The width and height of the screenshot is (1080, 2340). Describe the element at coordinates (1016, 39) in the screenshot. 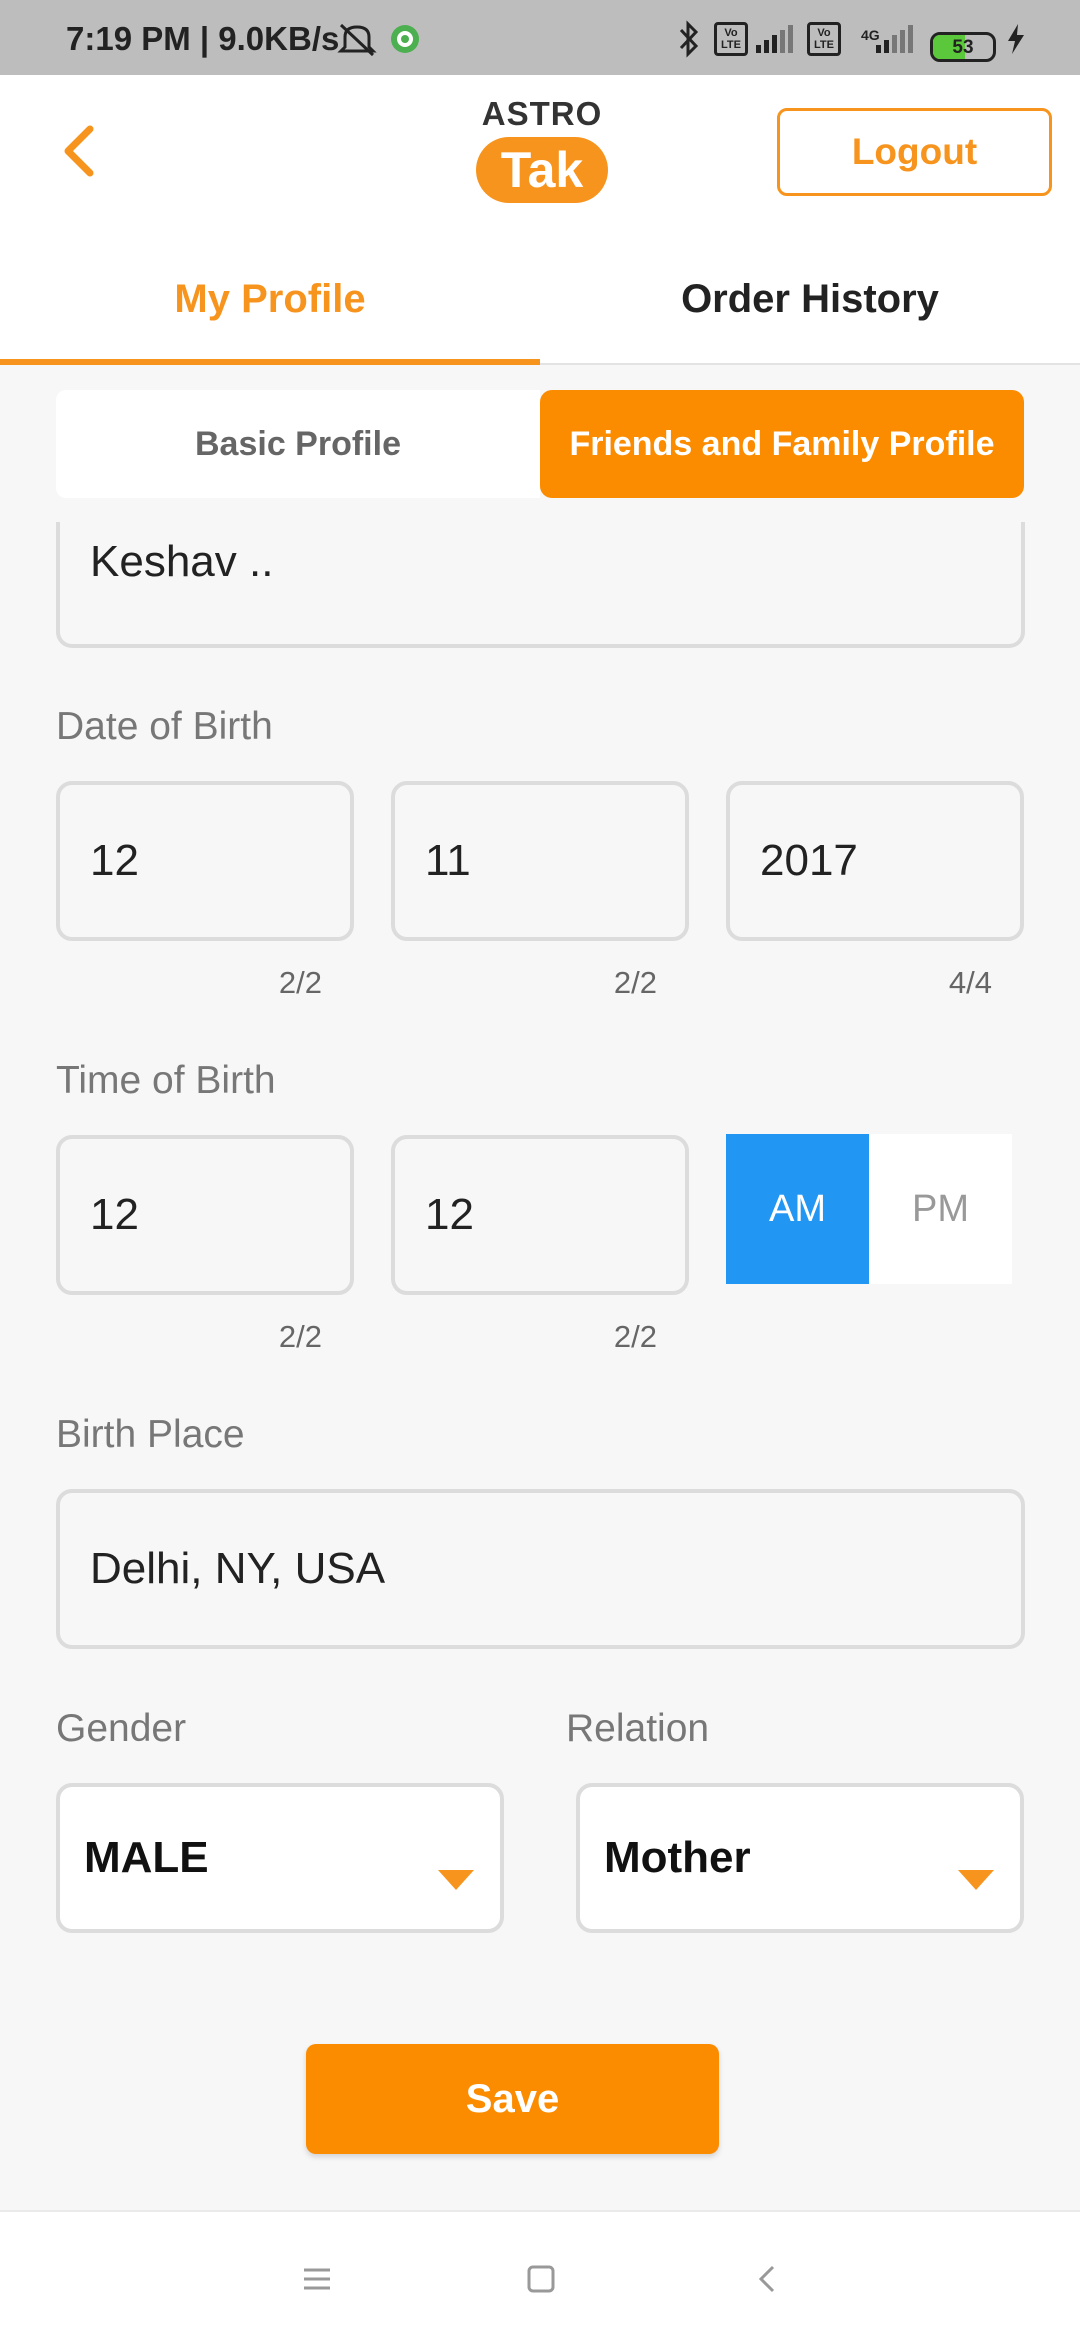

I see `charging-icon` at that location.